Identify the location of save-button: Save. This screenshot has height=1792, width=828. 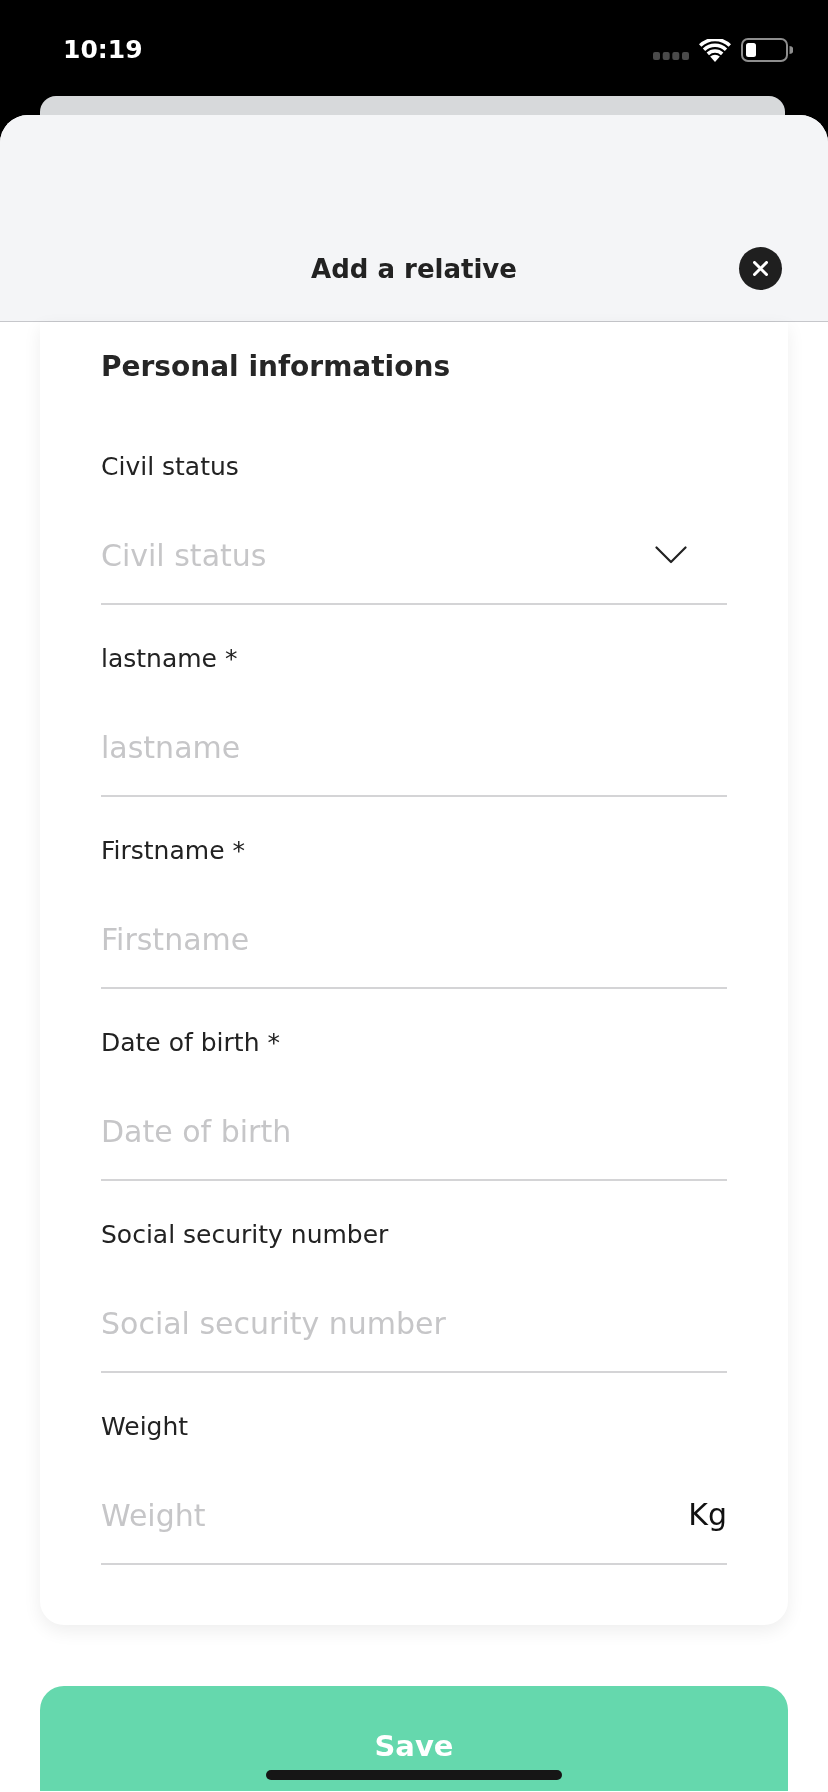
(414, 1738).